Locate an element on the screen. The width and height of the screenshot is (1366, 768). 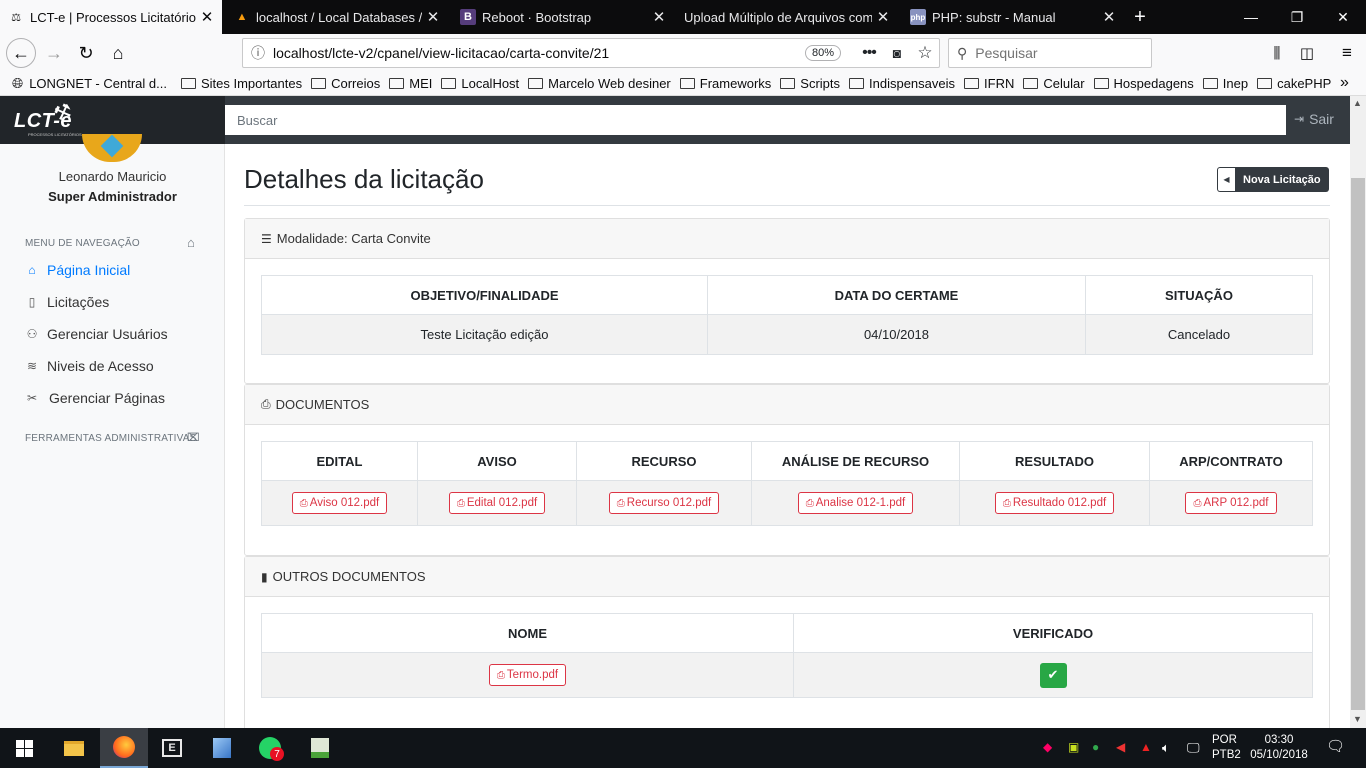
bookmark-folder: IFRN is located at coordinates (989, 83).